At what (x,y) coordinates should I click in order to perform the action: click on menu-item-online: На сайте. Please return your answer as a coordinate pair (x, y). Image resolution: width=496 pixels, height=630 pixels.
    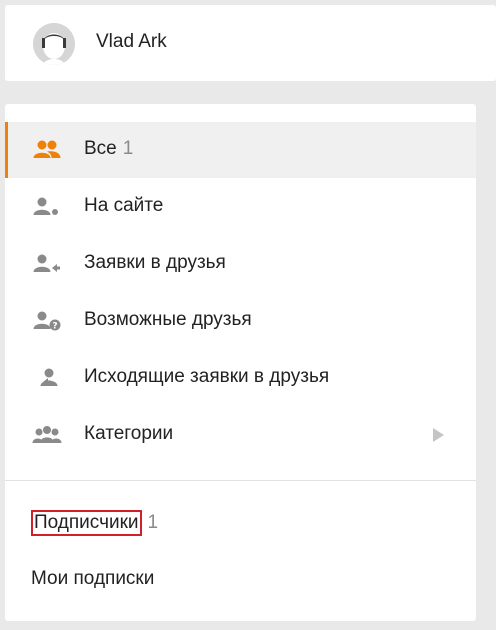
    Looking at the image, I should click on (240, 207).